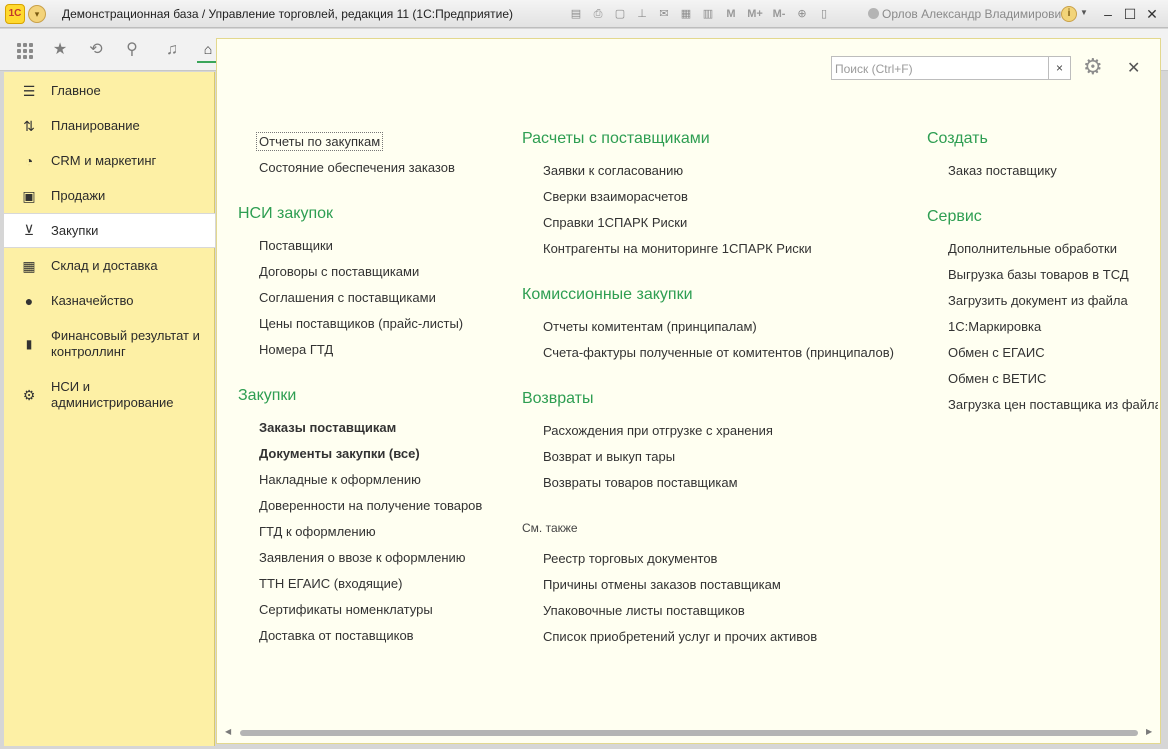  Describe the element at coordinates (755, 14) in the screenshot. I see `m-plus-button: M+` at that location.